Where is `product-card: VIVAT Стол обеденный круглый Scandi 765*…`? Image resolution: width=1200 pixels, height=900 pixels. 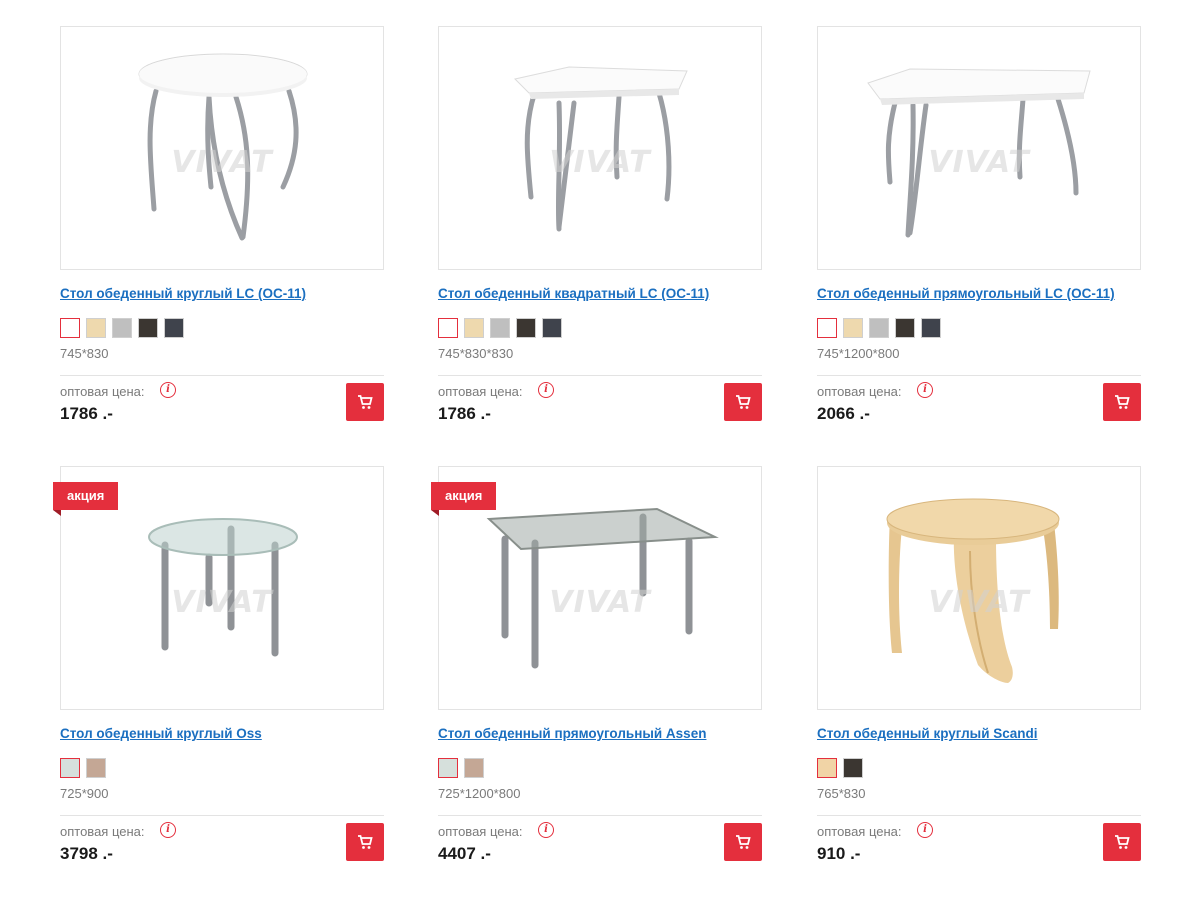
product-card: VIVAT Стол обеденный круглый Scandi 765*… is located at coordinates (979, 666).